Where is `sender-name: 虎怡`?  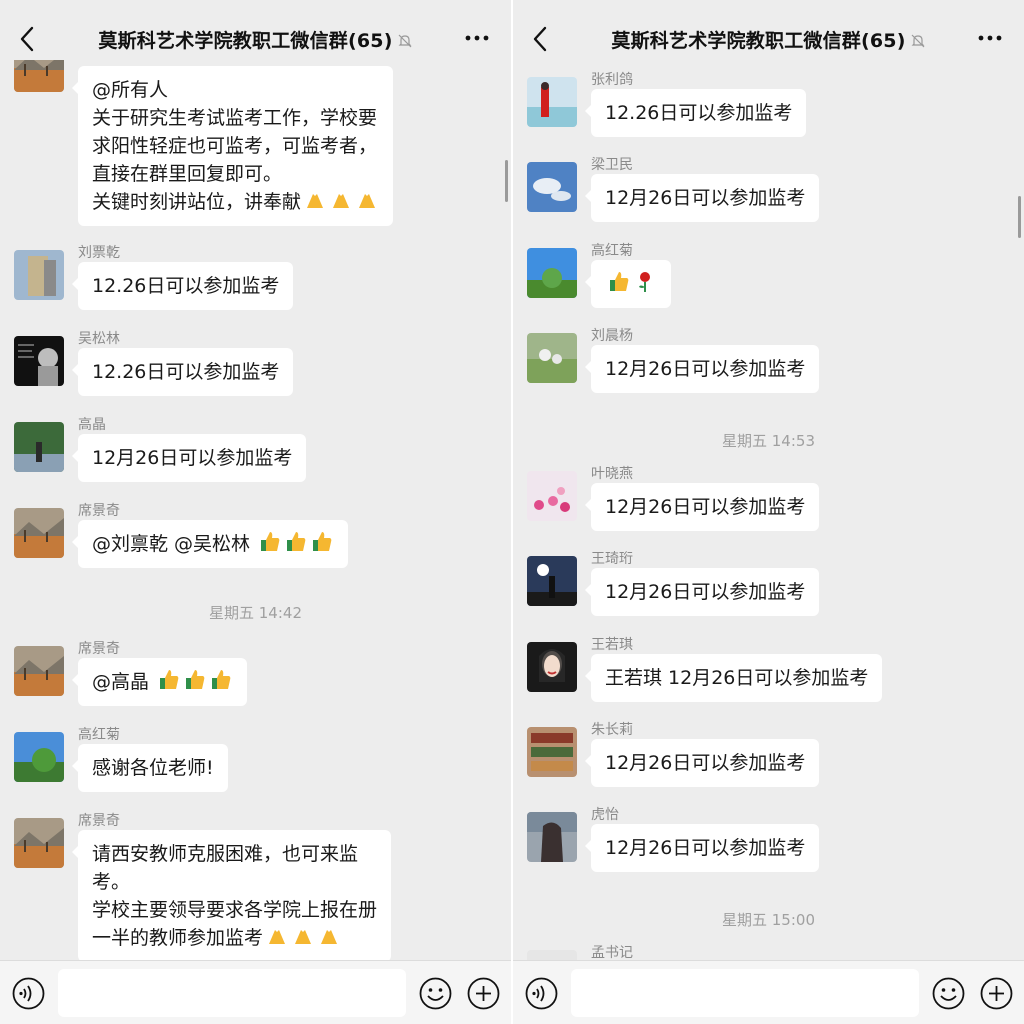 sender-name: 虎怡 is located at coordinates (605, 815).